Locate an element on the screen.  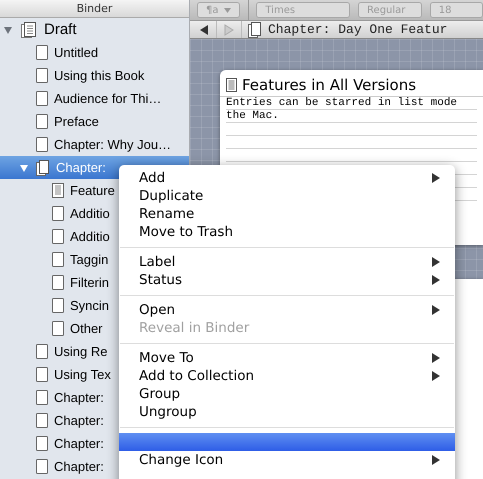
document-stack-icon is located at coordinates (29, 29).